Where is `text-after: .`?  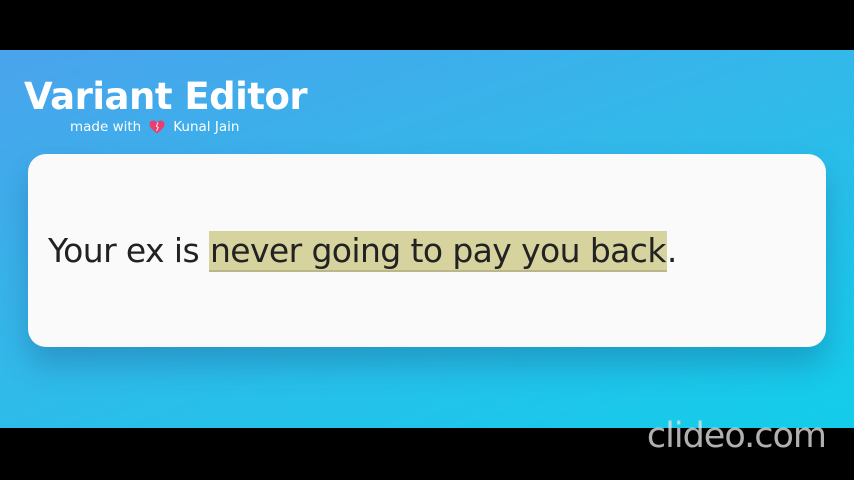 text-after: . is located at coordinates (671, 250).